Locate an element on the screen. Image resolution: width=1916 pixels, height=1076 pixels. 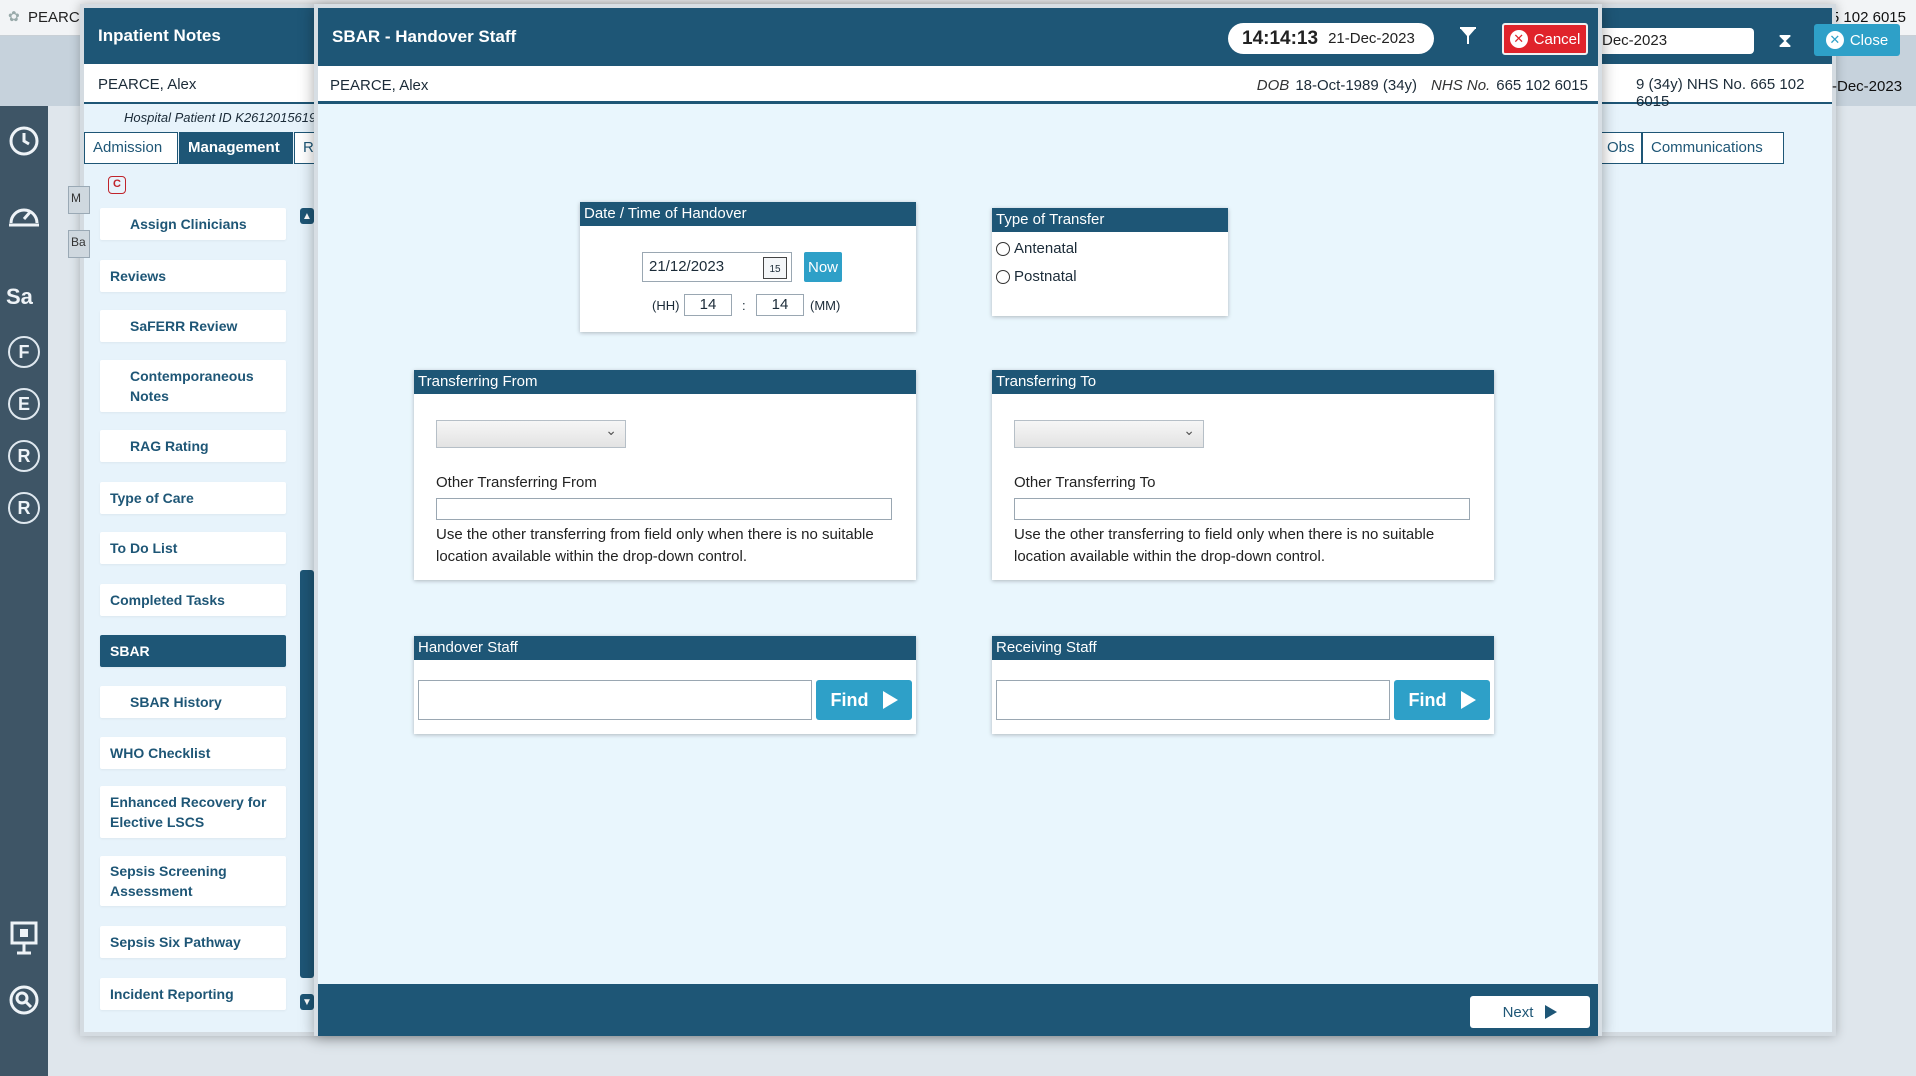
transferring-from-select is located at coordinates (531, 434).